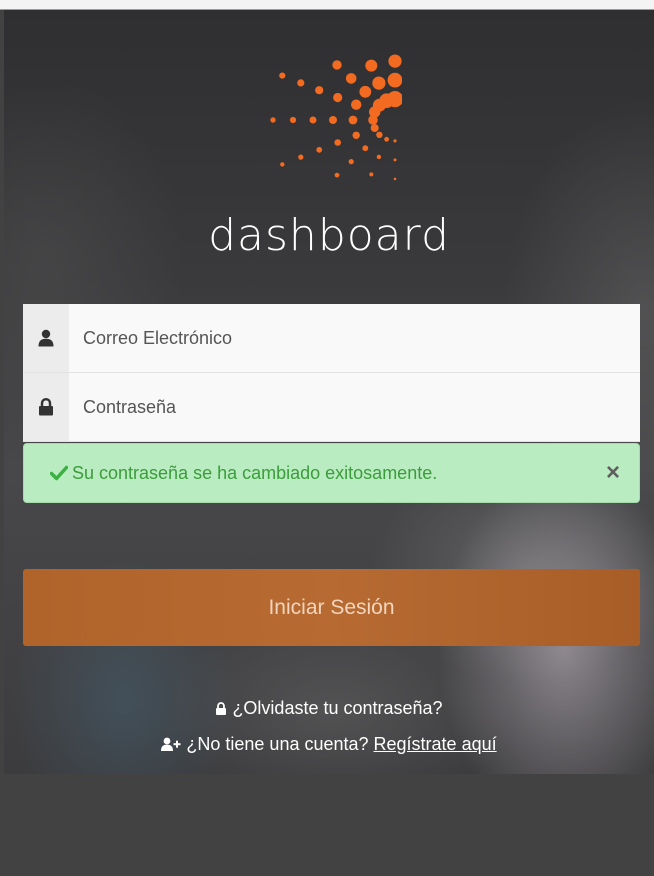 The width and height of the screenshot is (654, 876). I want to click on check-icon, so click(59, 473).